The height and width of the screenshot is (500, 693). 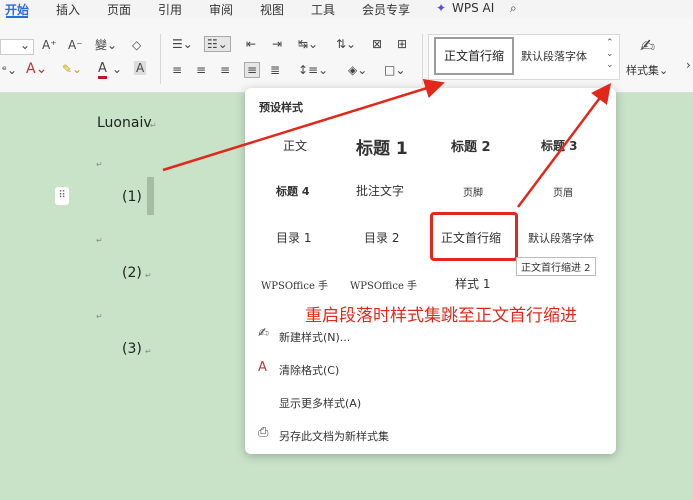 I want to click on tab-wps-ai: WPS AI, so click(x=473, y=8).